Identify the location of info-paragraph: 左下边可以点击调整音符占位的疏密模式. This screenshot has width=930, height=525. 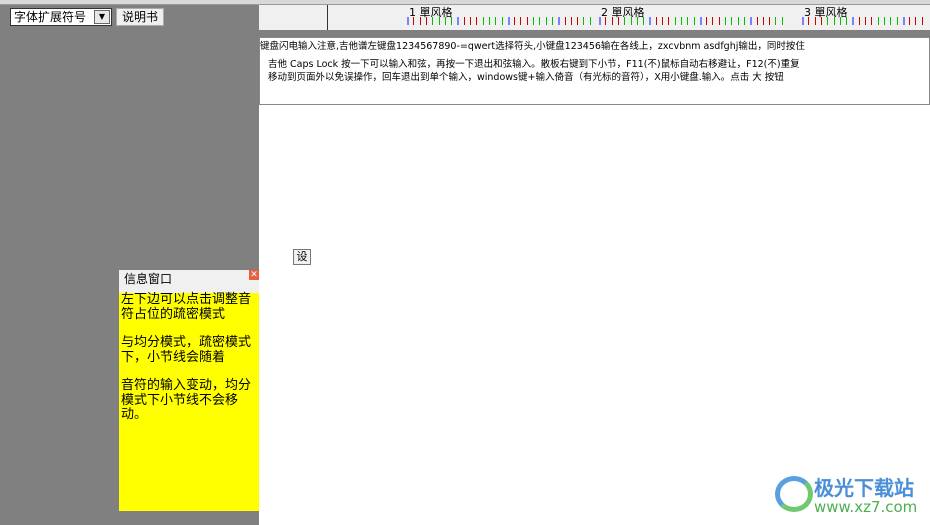
(186, 307).